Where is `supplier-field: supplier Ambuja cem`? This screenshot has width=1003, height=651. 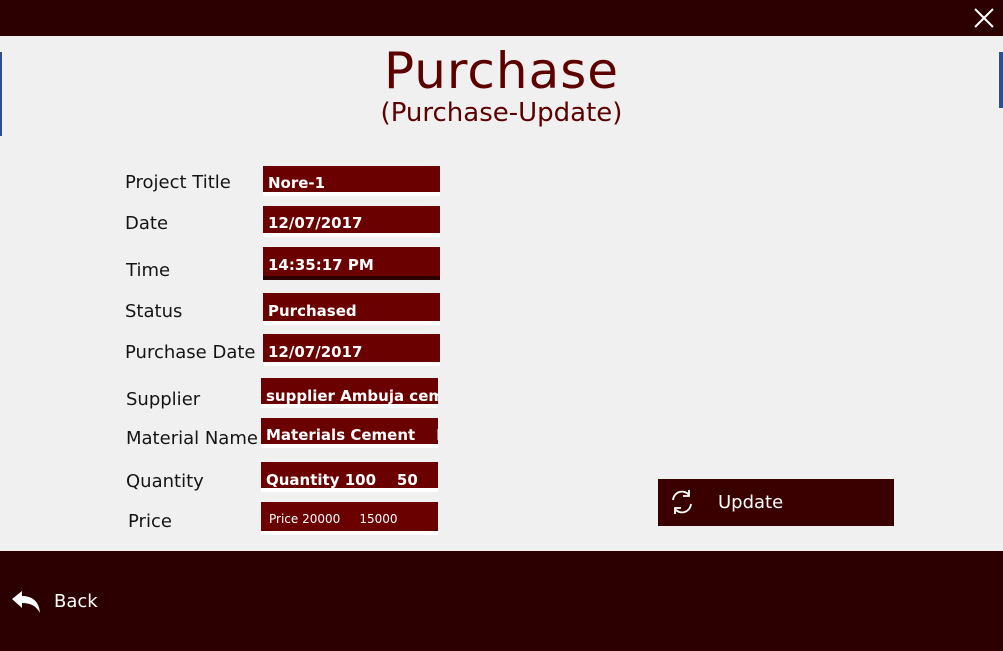 supplier-field: supplier Ambuja cem is located at coordinates (349, 393).